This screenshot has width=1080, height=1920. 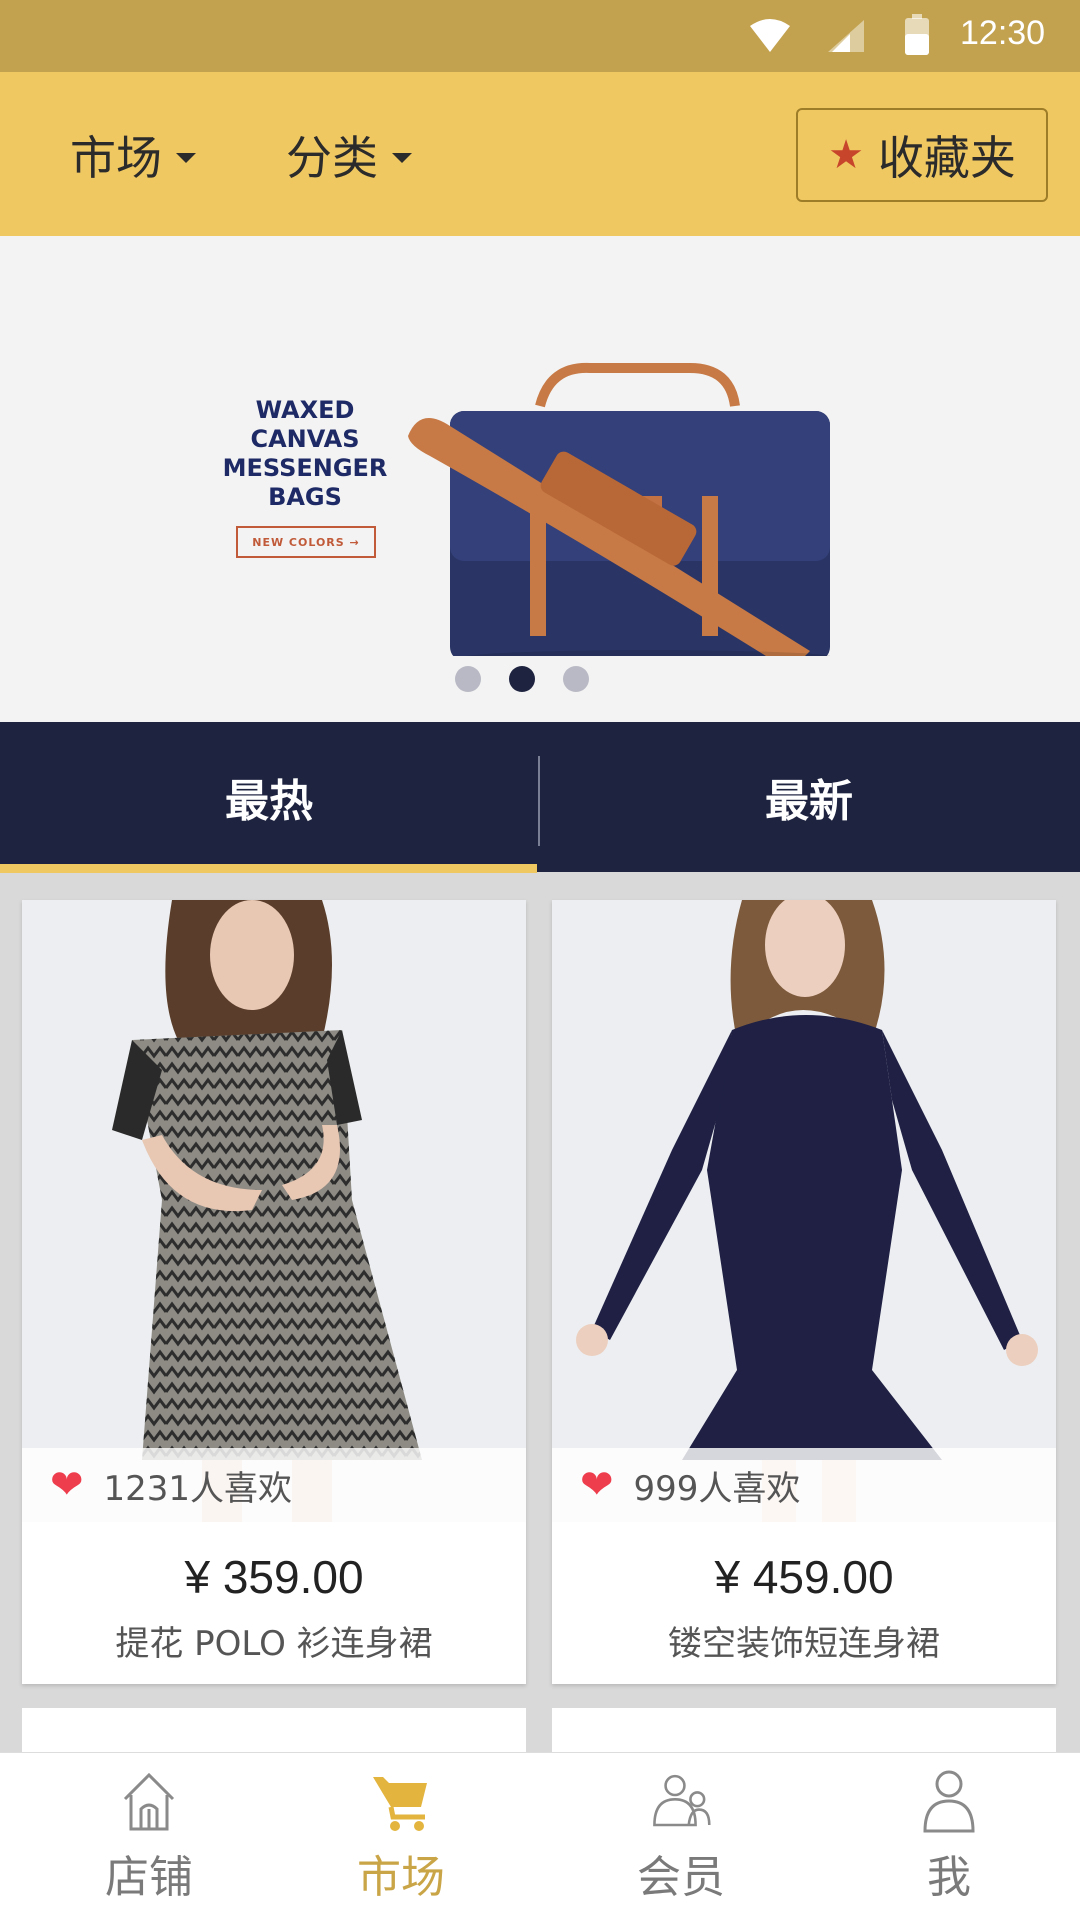 What do you see at coordinates (809, 797) in the screenshot?
I see `tab-newest: 最新` at bounding box center [809, 797].